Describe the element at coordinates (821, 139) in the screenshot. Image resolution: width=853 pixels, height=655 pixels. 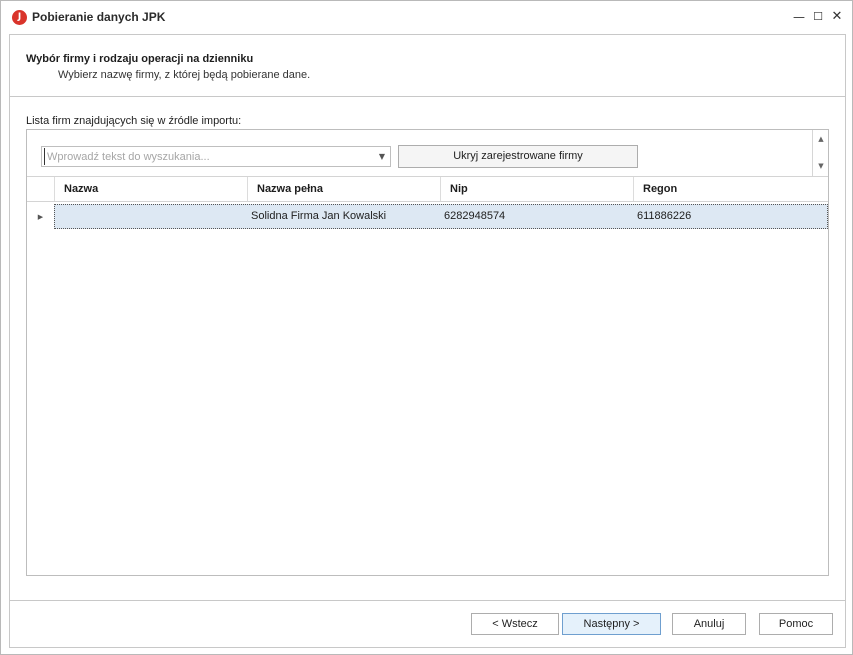
I see `triangle-up-icon: ▲` at that location.